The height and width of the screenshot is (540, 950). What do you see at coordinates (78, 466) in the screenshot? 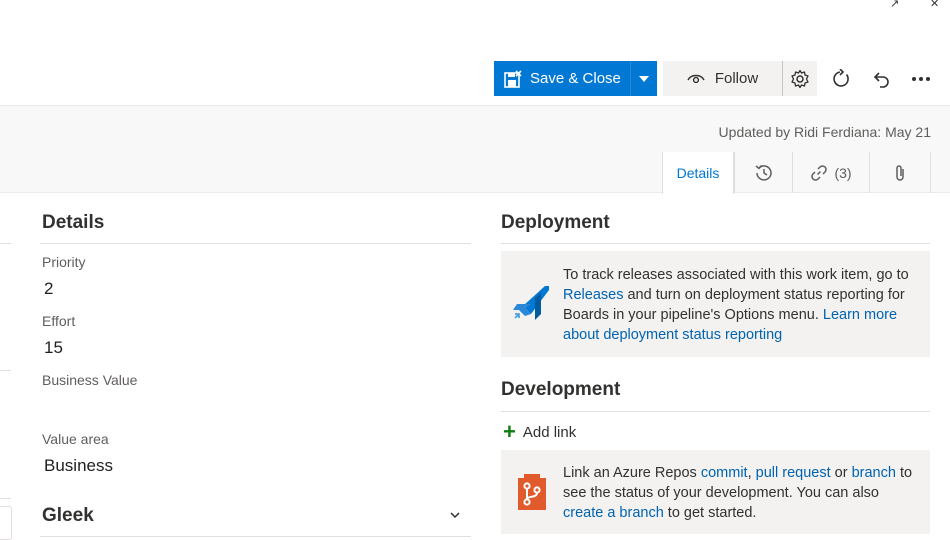
I see `value-area-field: Business` at bounding box center [78, 466].